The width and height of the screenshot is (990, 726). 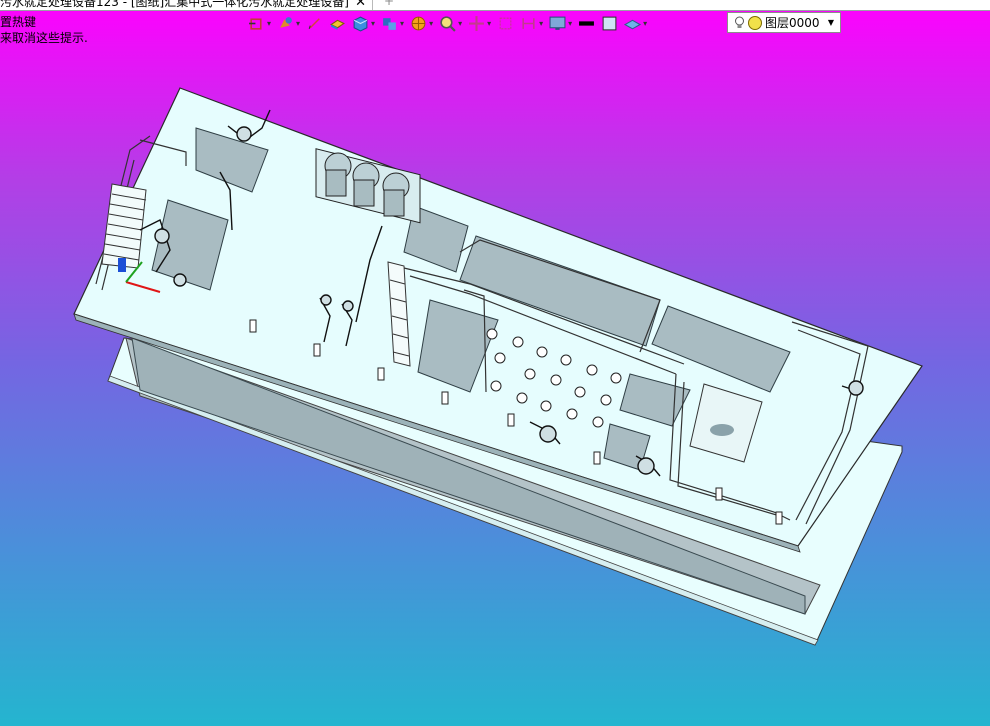 I want to click on view-style-icon, so click(x=286, y=22).